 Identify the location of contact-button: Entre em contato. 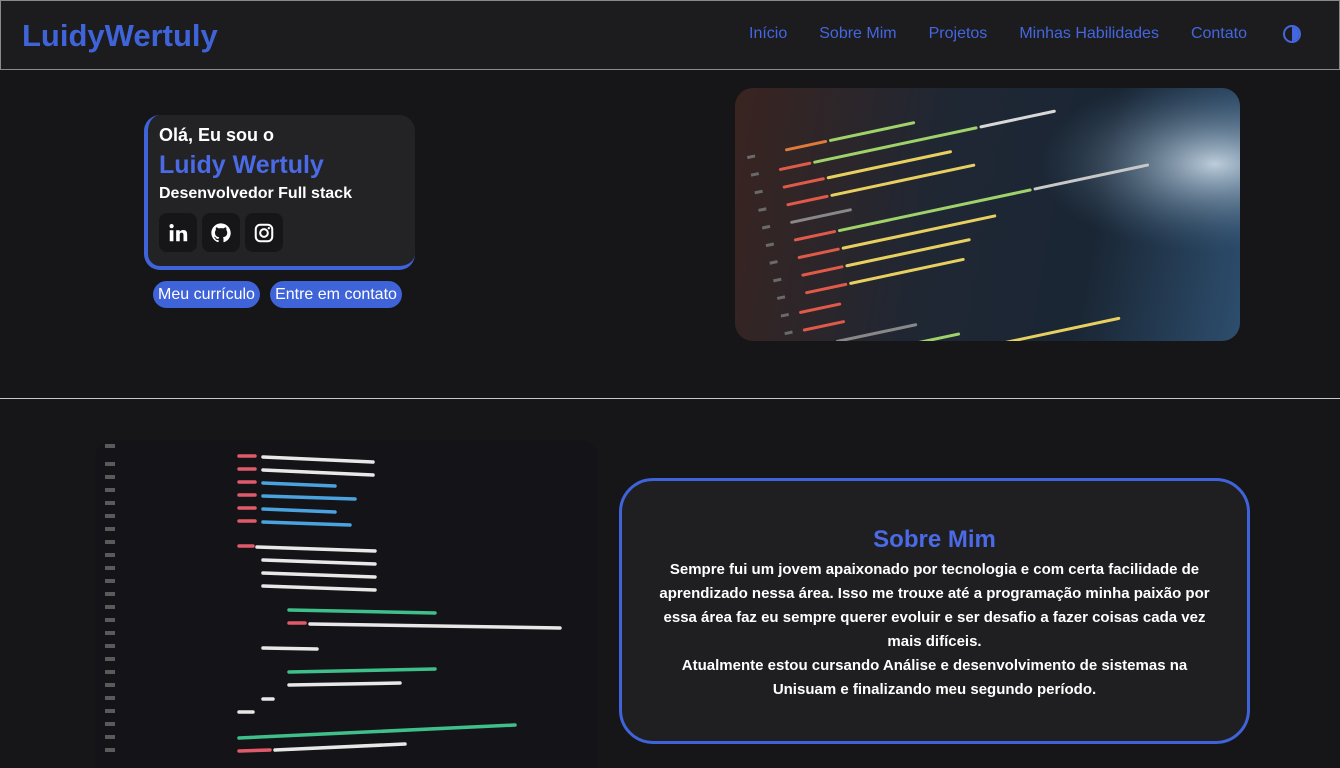
(336, 294).